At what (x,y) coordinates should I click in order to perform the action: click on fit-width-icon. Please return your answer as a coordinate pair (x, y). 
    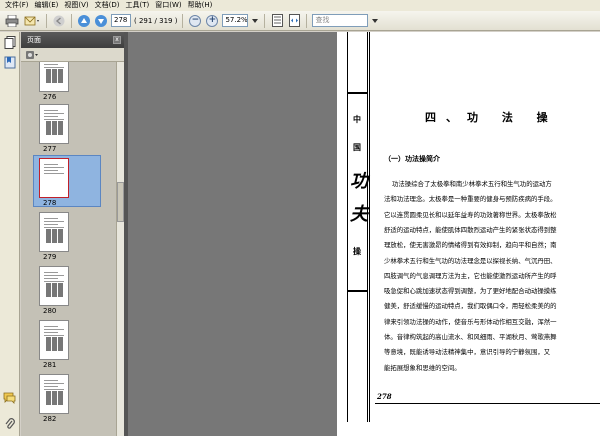
    Looking at the image, I should click on (294, 20).